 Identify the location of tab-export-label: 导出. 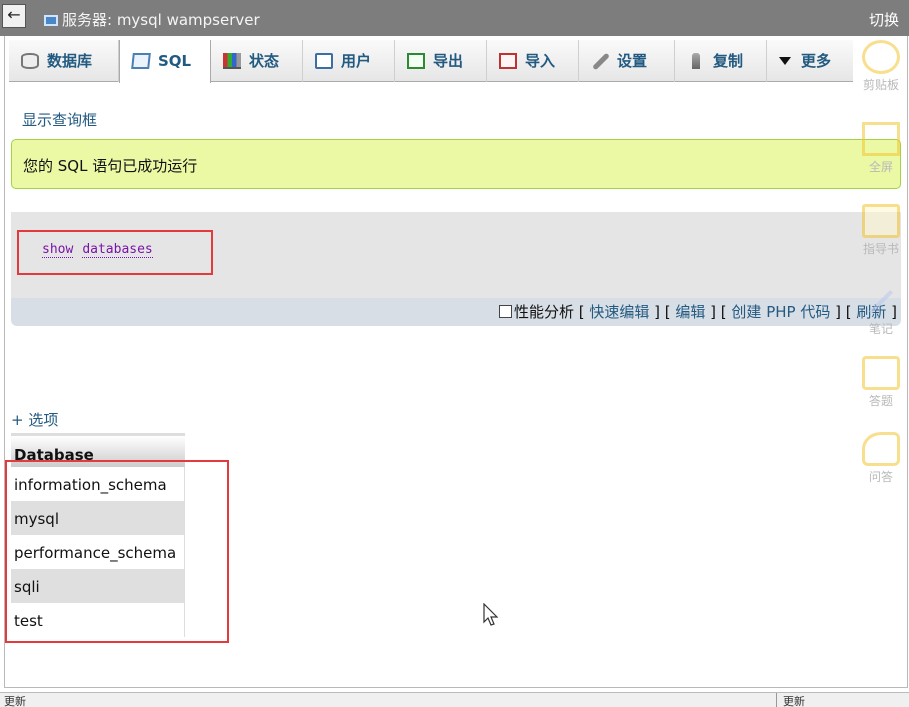
(448, 61).